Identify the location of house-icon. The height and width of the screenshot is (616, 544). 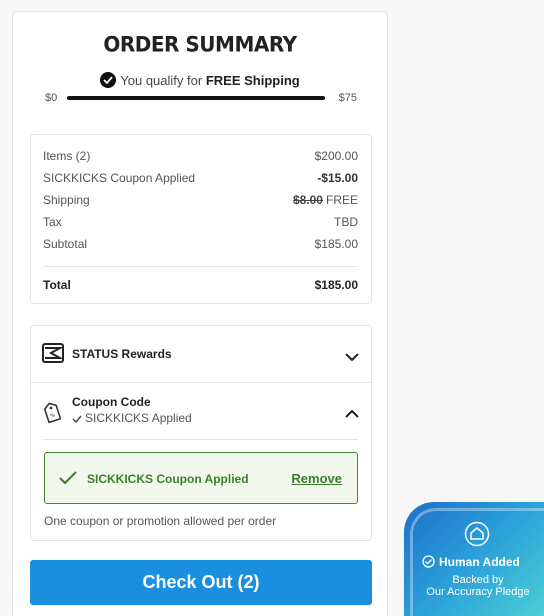
(477, 536).